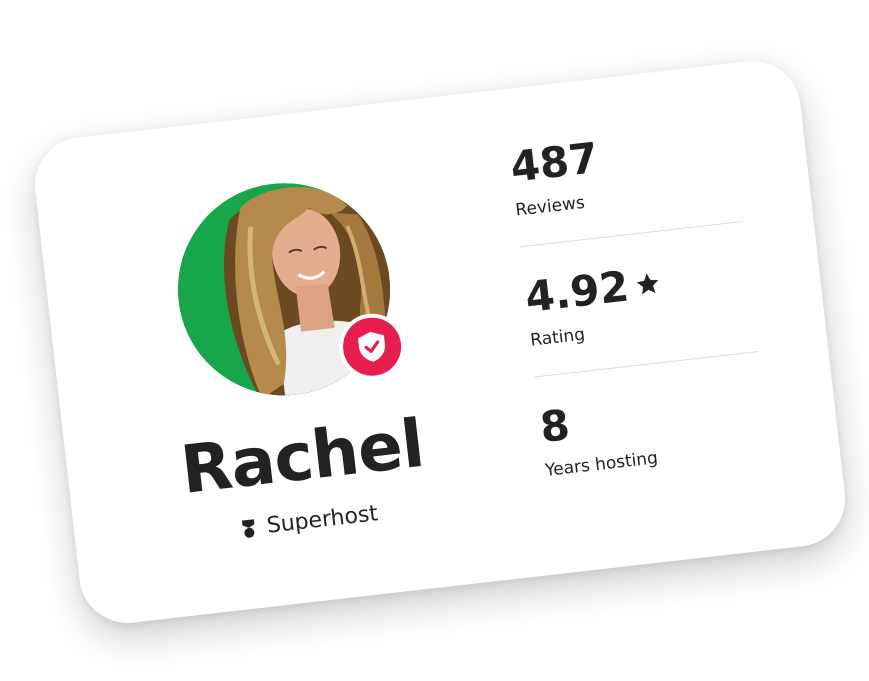 The width and height of the screenshot is (869, 681). I want to click on stat-years-hosting: 8 Years hosting, so click(654, 431).